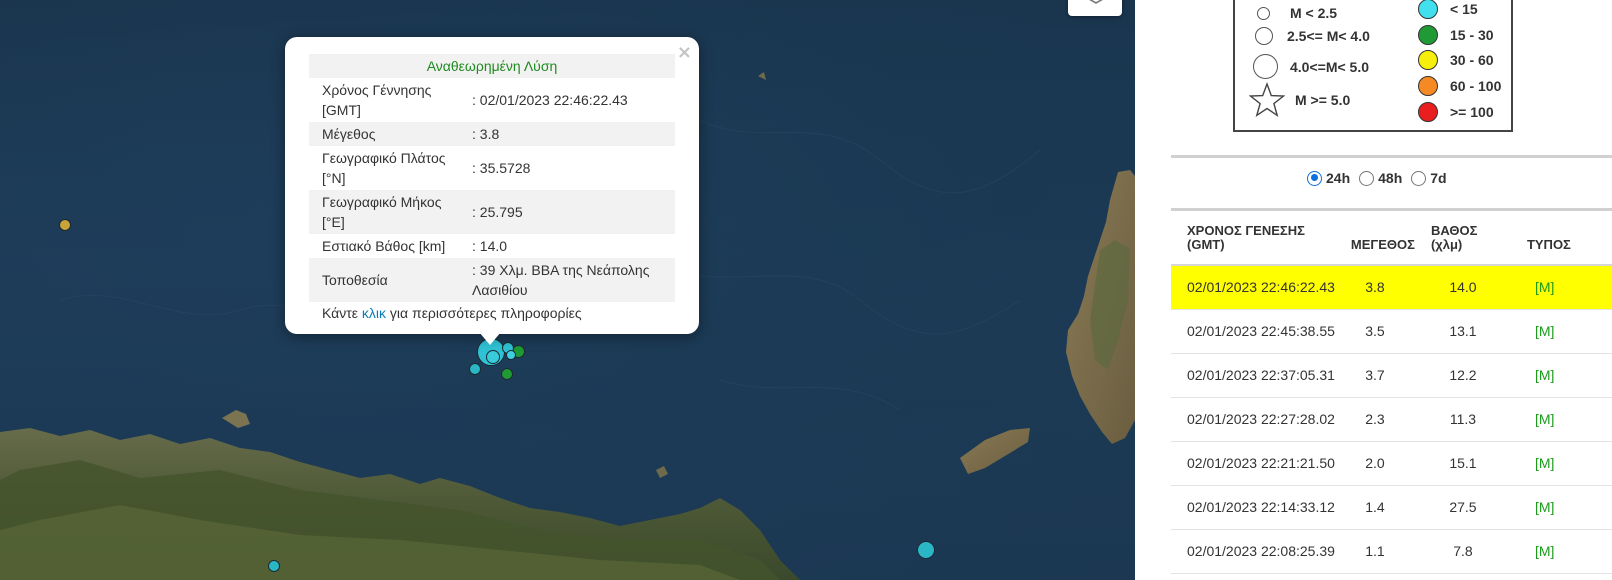  Describe the element at coordinates (384, 280) in the screenshot. I see `popup-key: Τοποθεσία` at that location.